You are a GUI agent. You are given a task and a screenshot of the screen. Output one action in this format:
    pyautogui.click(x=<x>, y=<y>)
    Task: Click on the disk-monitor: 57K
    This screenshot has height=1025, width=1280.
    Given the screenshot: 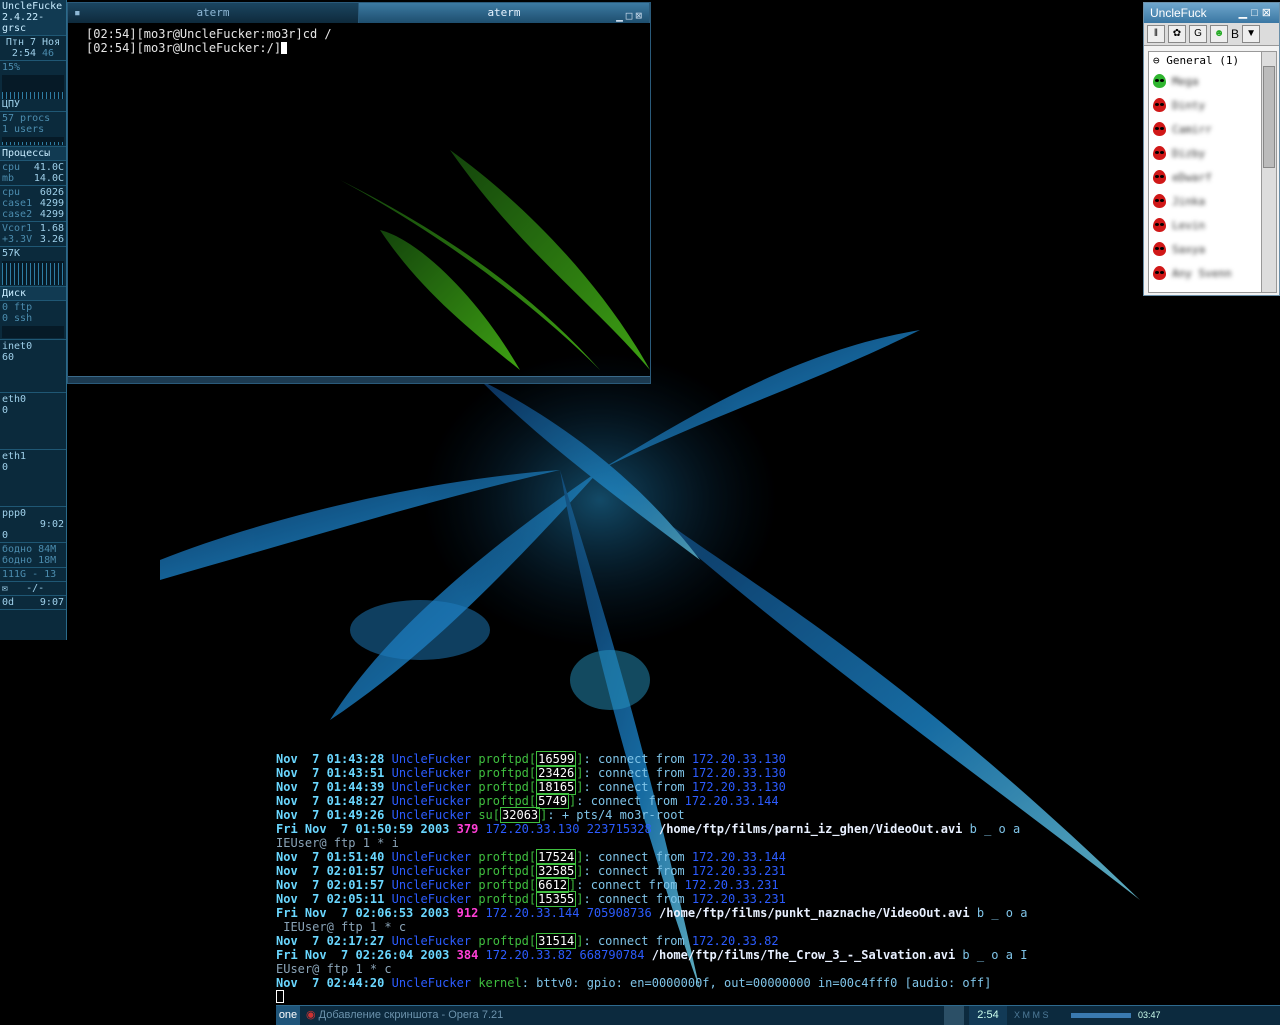 What is the action you would take?
    pyautogui.click(x=33, y=267)
    